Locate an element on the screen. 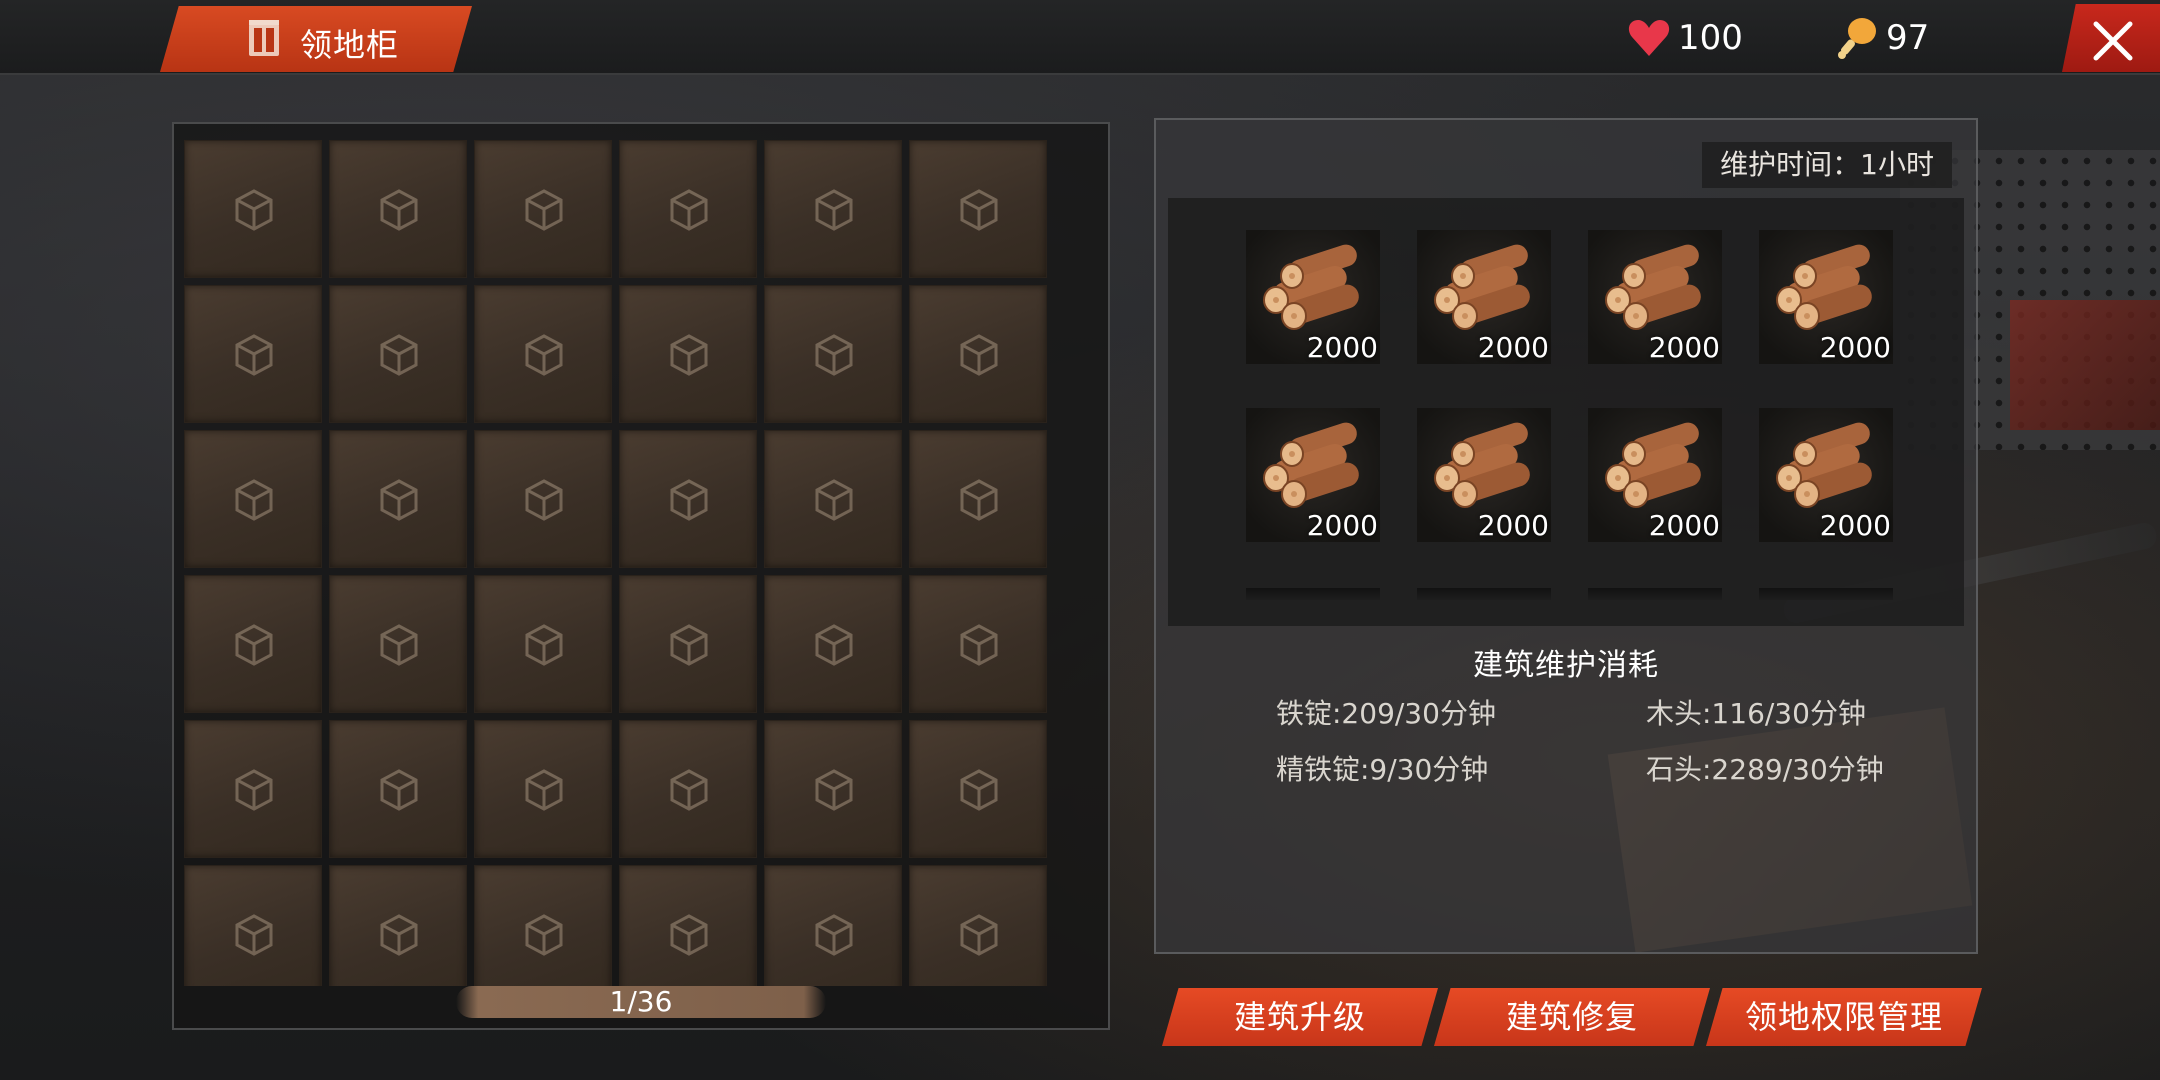 Image resolution: width=2160 pixels, height=1080 pixels. health-stat: 100 is located at coordinates (1684, 38).